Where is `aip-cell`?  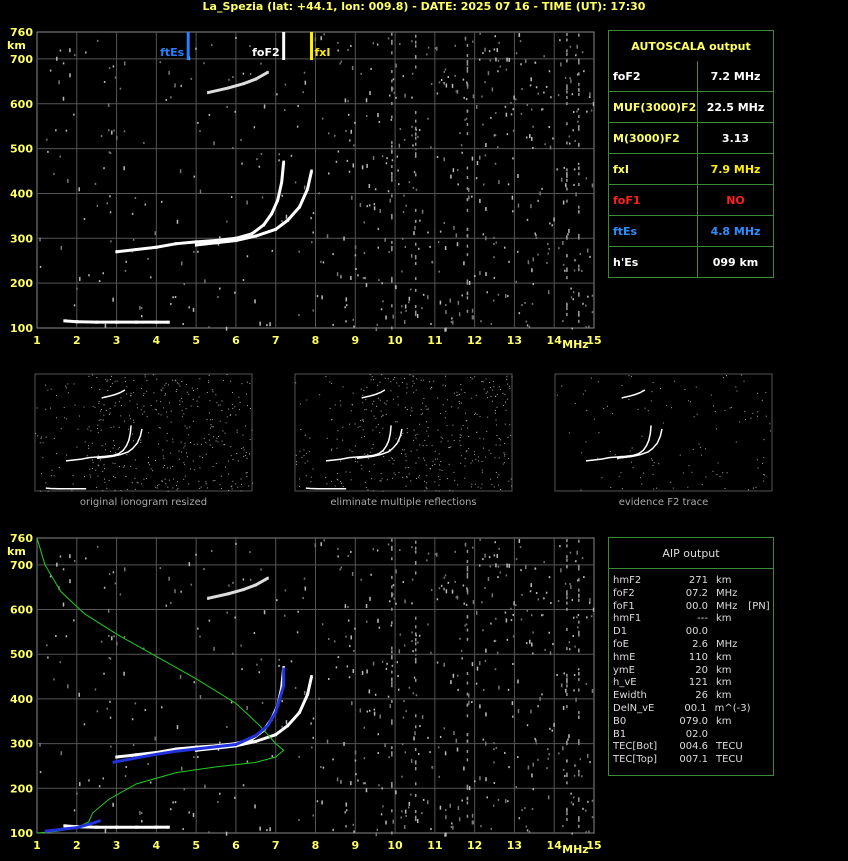
aip-cell is located at coordinates (732, 735).